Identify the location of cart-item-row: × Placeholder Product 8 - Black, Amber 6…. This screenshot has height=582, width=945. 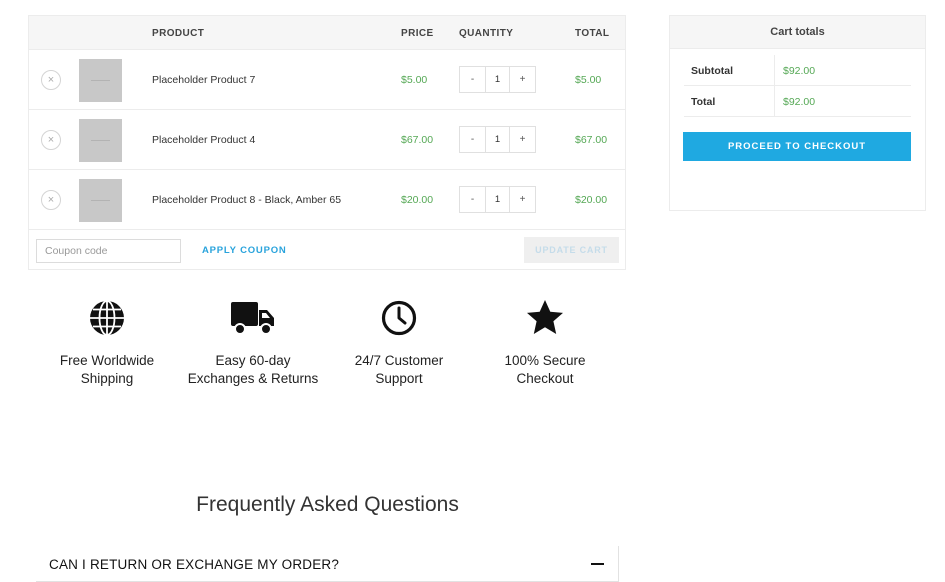
(327, 200).